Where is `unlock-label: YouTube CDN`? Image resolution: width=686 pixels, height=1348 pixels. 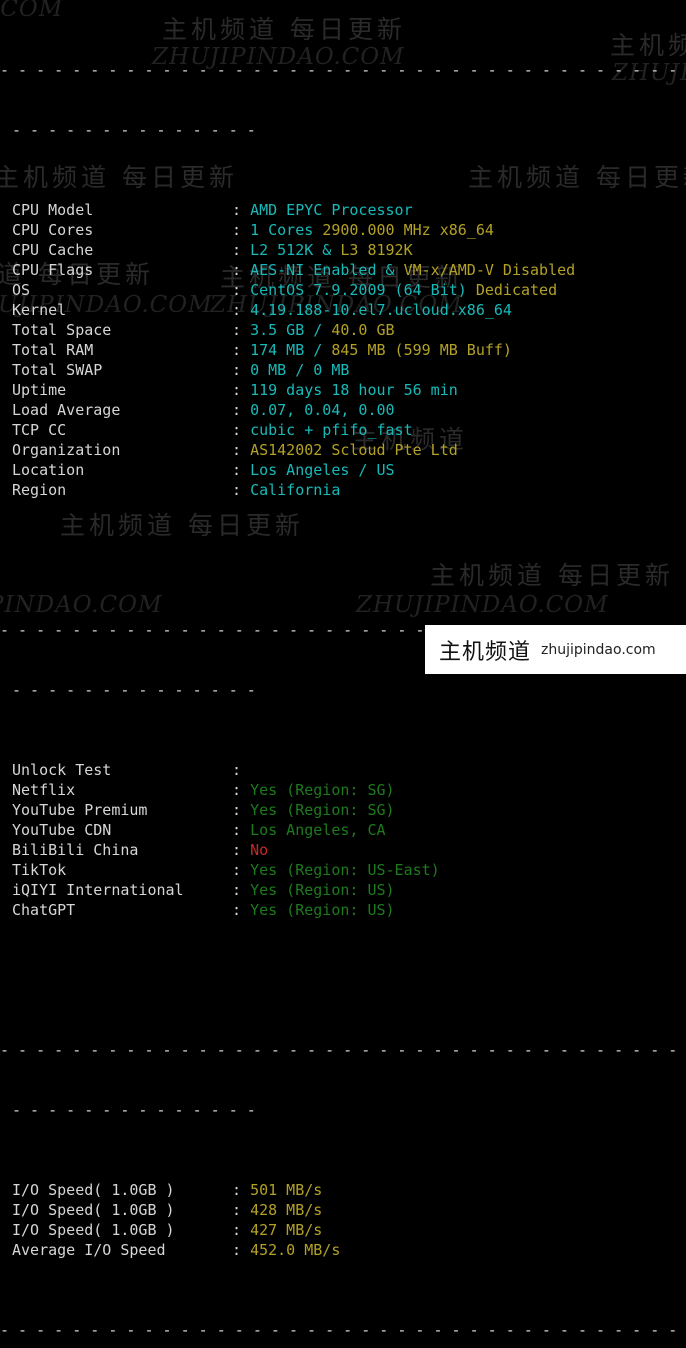
unlock-label: YouTube CDN is located at coordinates (62, 830).